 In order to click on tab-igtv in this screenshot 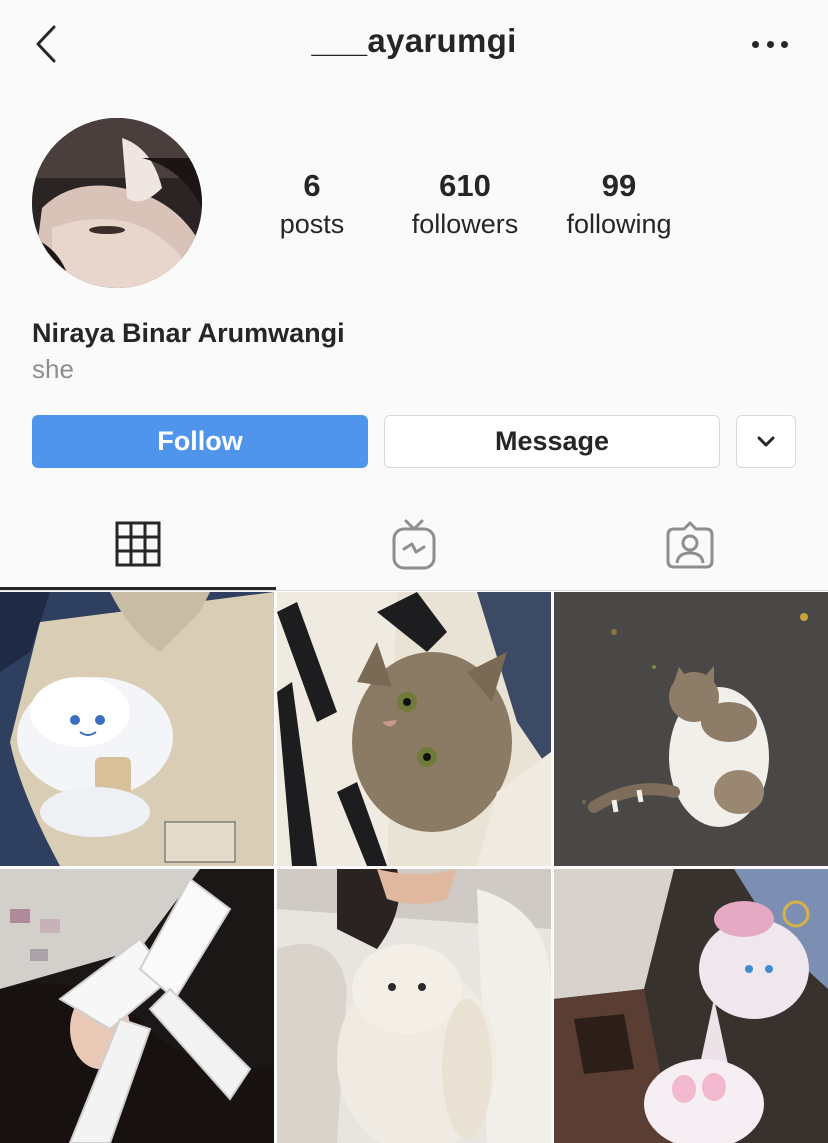, I will do `click(414, 545)`.